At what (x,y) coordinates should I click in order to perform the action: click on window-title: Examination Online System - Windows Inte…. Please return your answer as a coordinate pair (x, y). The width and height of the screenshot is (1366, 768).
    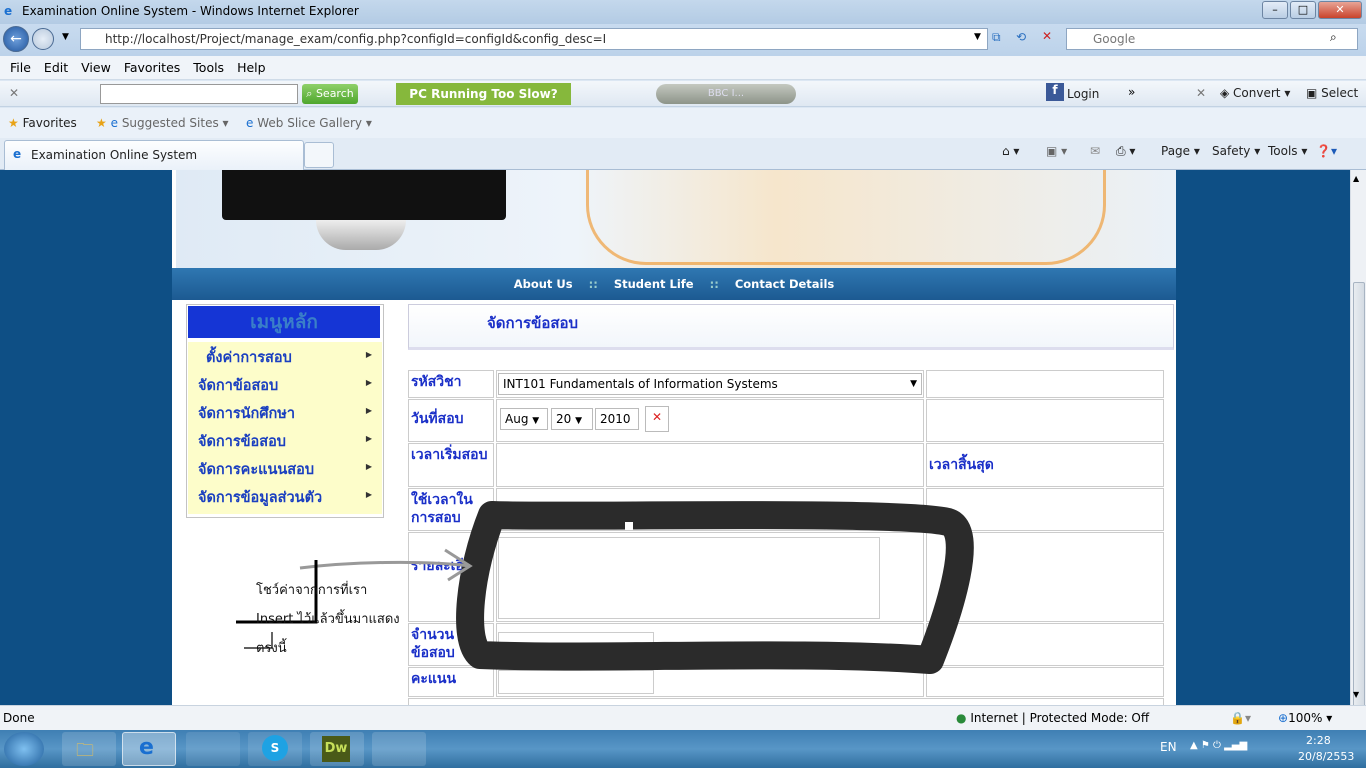
    Looking at the image, I should click on (190, 11).